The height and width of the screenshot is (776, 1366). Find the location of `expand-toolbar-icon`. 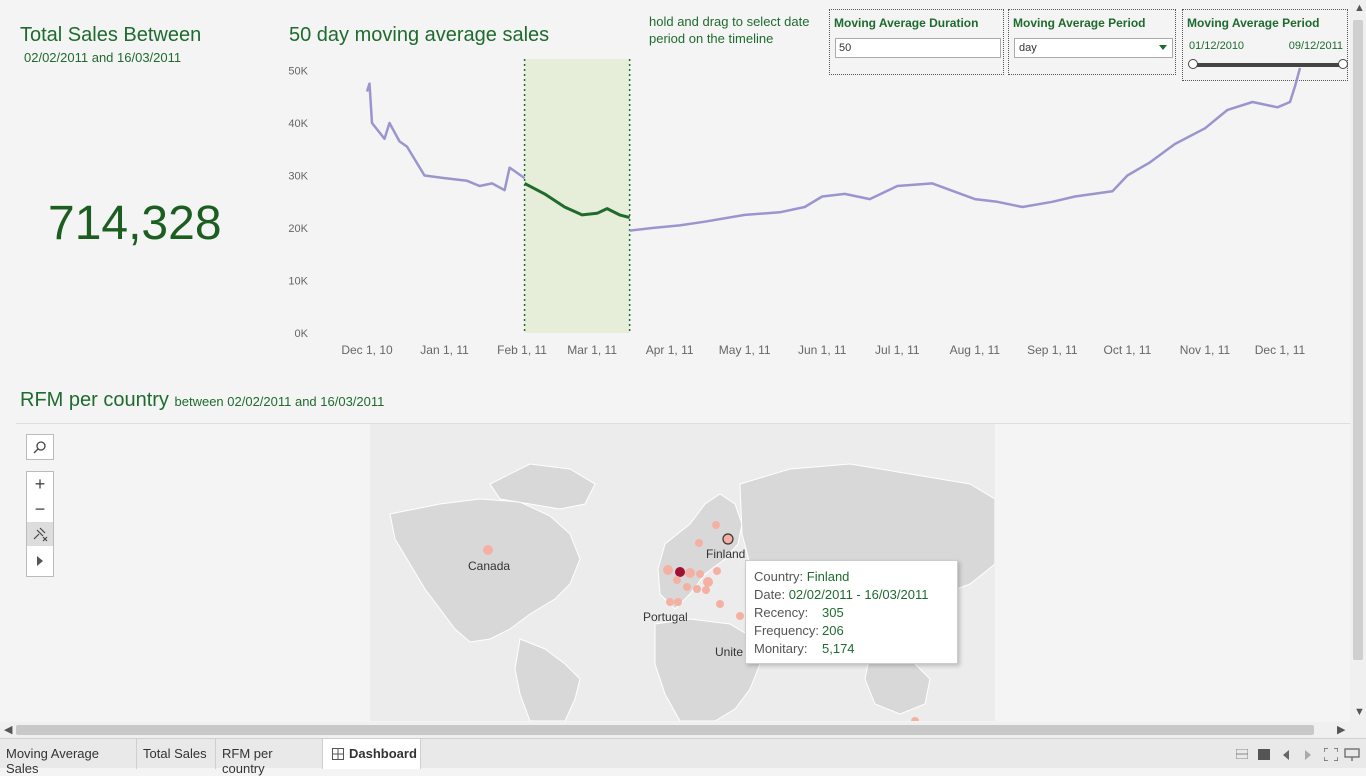

expand-toolbar-icon is located at coordinates (40, 561).